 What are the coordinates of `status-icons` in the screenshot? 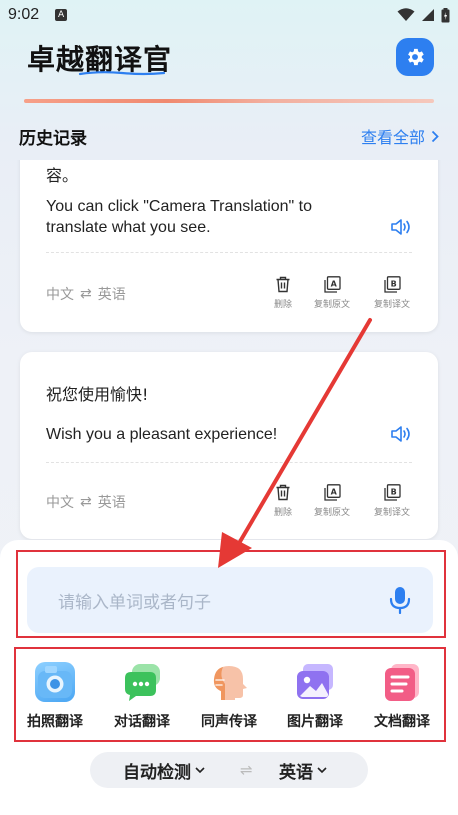 It's located at (423, 15).